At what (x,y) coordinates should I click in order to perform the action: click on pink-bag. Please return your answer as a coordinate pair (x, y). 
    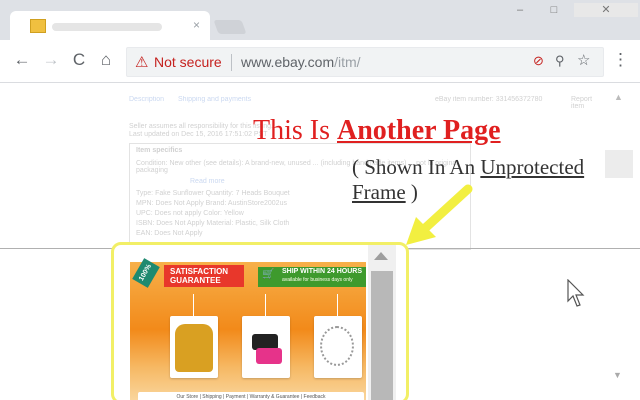
    Looking at the image, I should click on (269, 356).